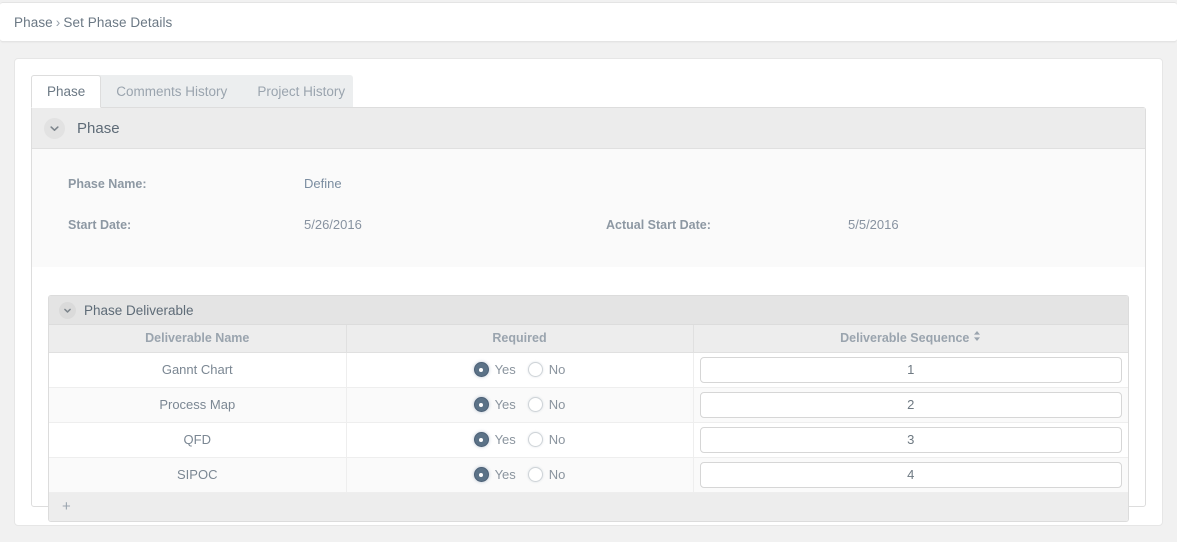 This screenshot has height=542, width=1177. What do you see at coordinates (198, 405) in the screenshot?
I see `cell-deliverable-name: Process Map` at bounding box center [198, 405].